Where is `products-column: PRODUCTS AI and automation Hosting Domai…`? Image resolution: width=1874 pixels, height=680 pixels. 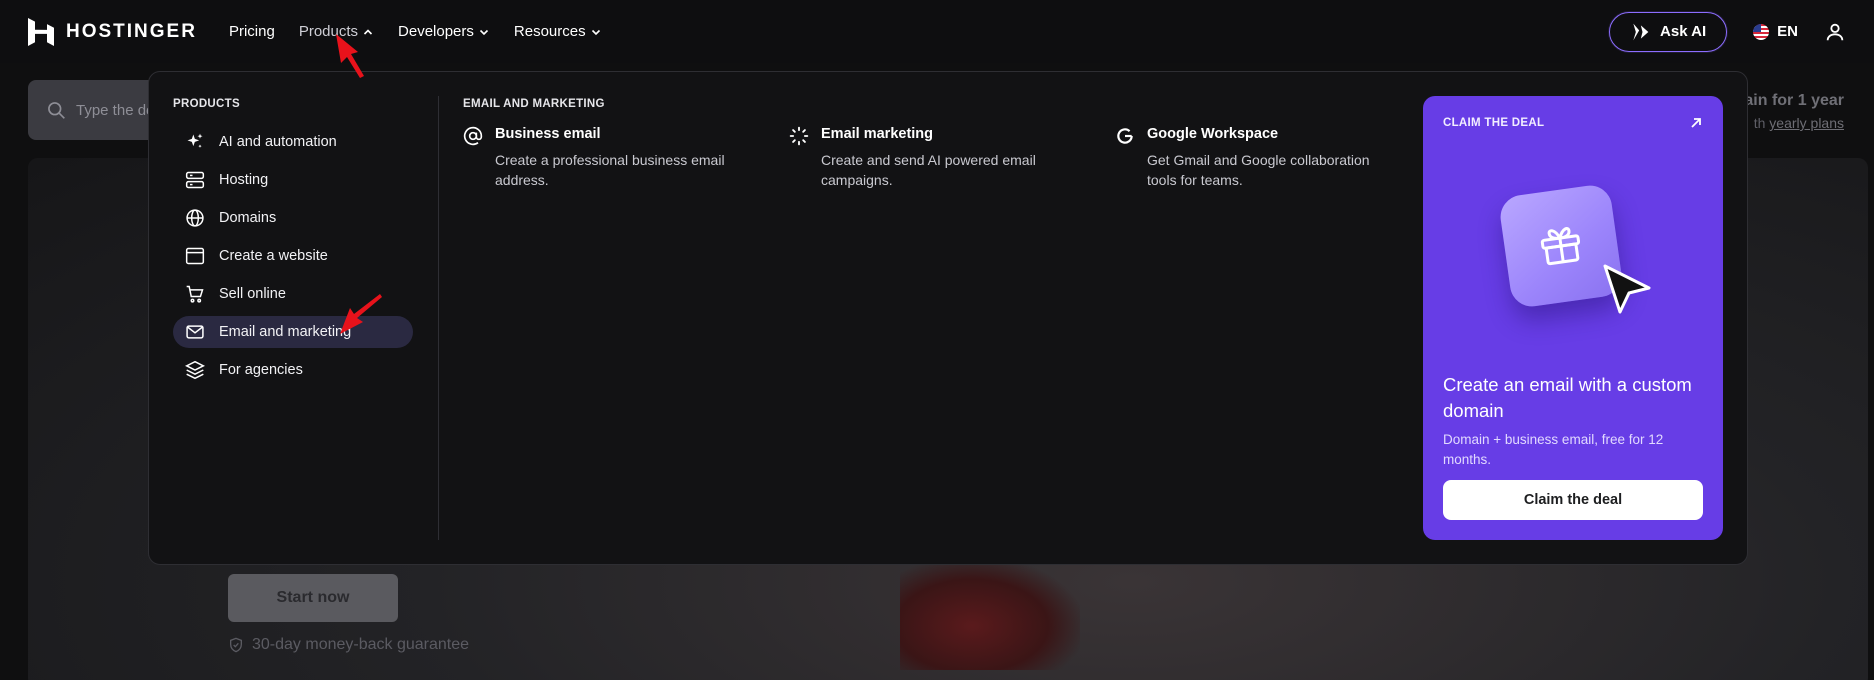 products-column: PRODUCTS AI and automation Hosting Domai… is located at coordinates (293, 245).